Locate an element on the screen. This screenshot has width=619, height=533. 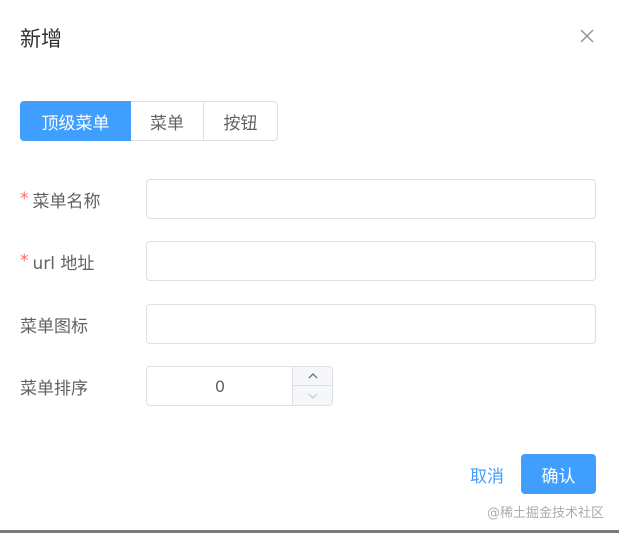
menu-type-radio-group: 顶级菜单 菜单 按钮 is located at coordinates (149, 121).